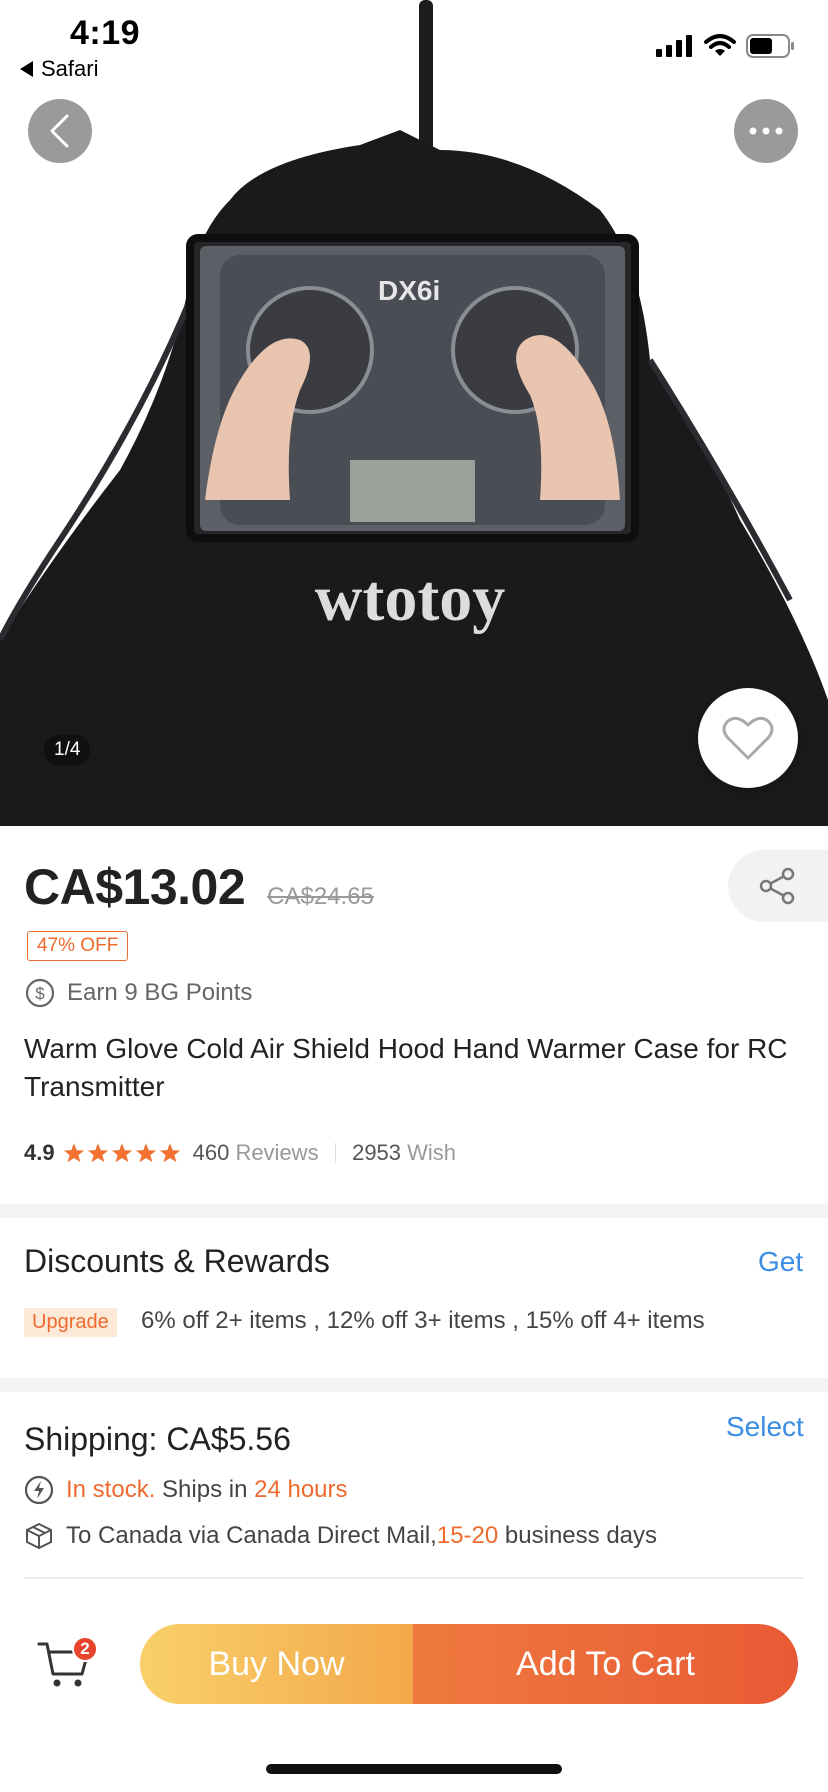 The height and width of the screenshot is (1792, 828). Describe the element at coordinates (320, 896) in the screenshot. I see `original-price: CA$24.65` at that location.